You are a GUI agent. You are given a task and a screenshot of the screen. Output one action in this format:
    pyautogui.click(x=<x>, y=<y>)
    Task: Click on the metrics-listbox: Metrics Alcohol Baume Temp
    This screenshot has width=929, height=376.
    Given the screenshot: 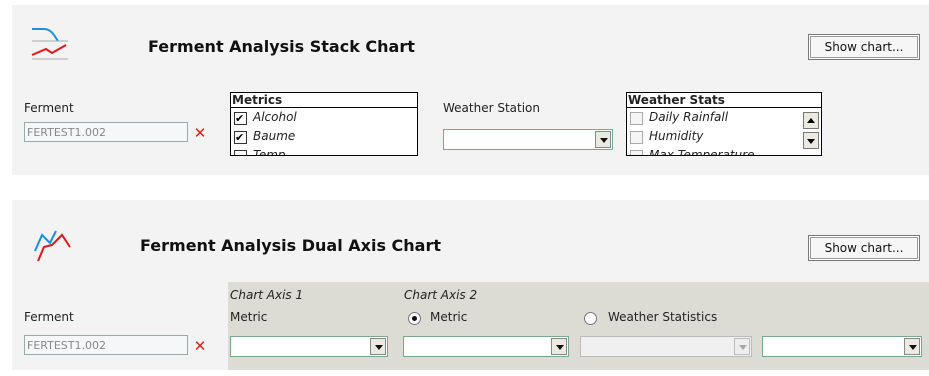 What is the action you would take?
    pyautogui.click(x=324, y=124)
    